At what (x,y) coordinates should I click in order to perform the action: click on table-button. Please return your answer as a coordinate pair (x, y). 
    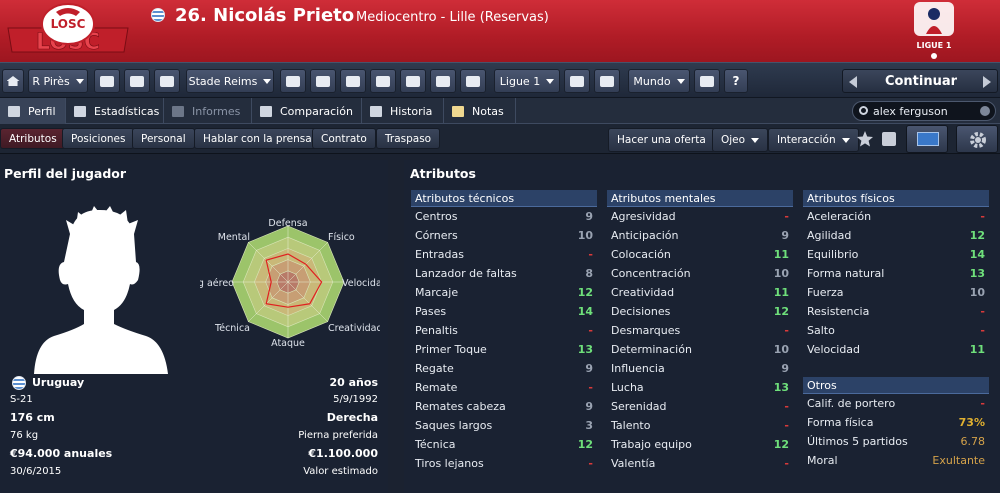
    Looking at the image, I should click on (577, 81).